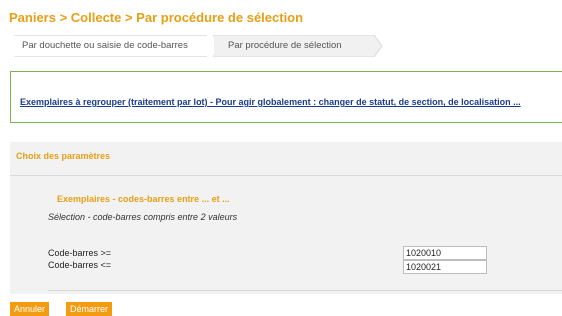 Image resolution: width=562 pixels, height=316 pixels. I want to click on tab-selection-procedure-label: Par procédure de sélection, so click(285, 45).